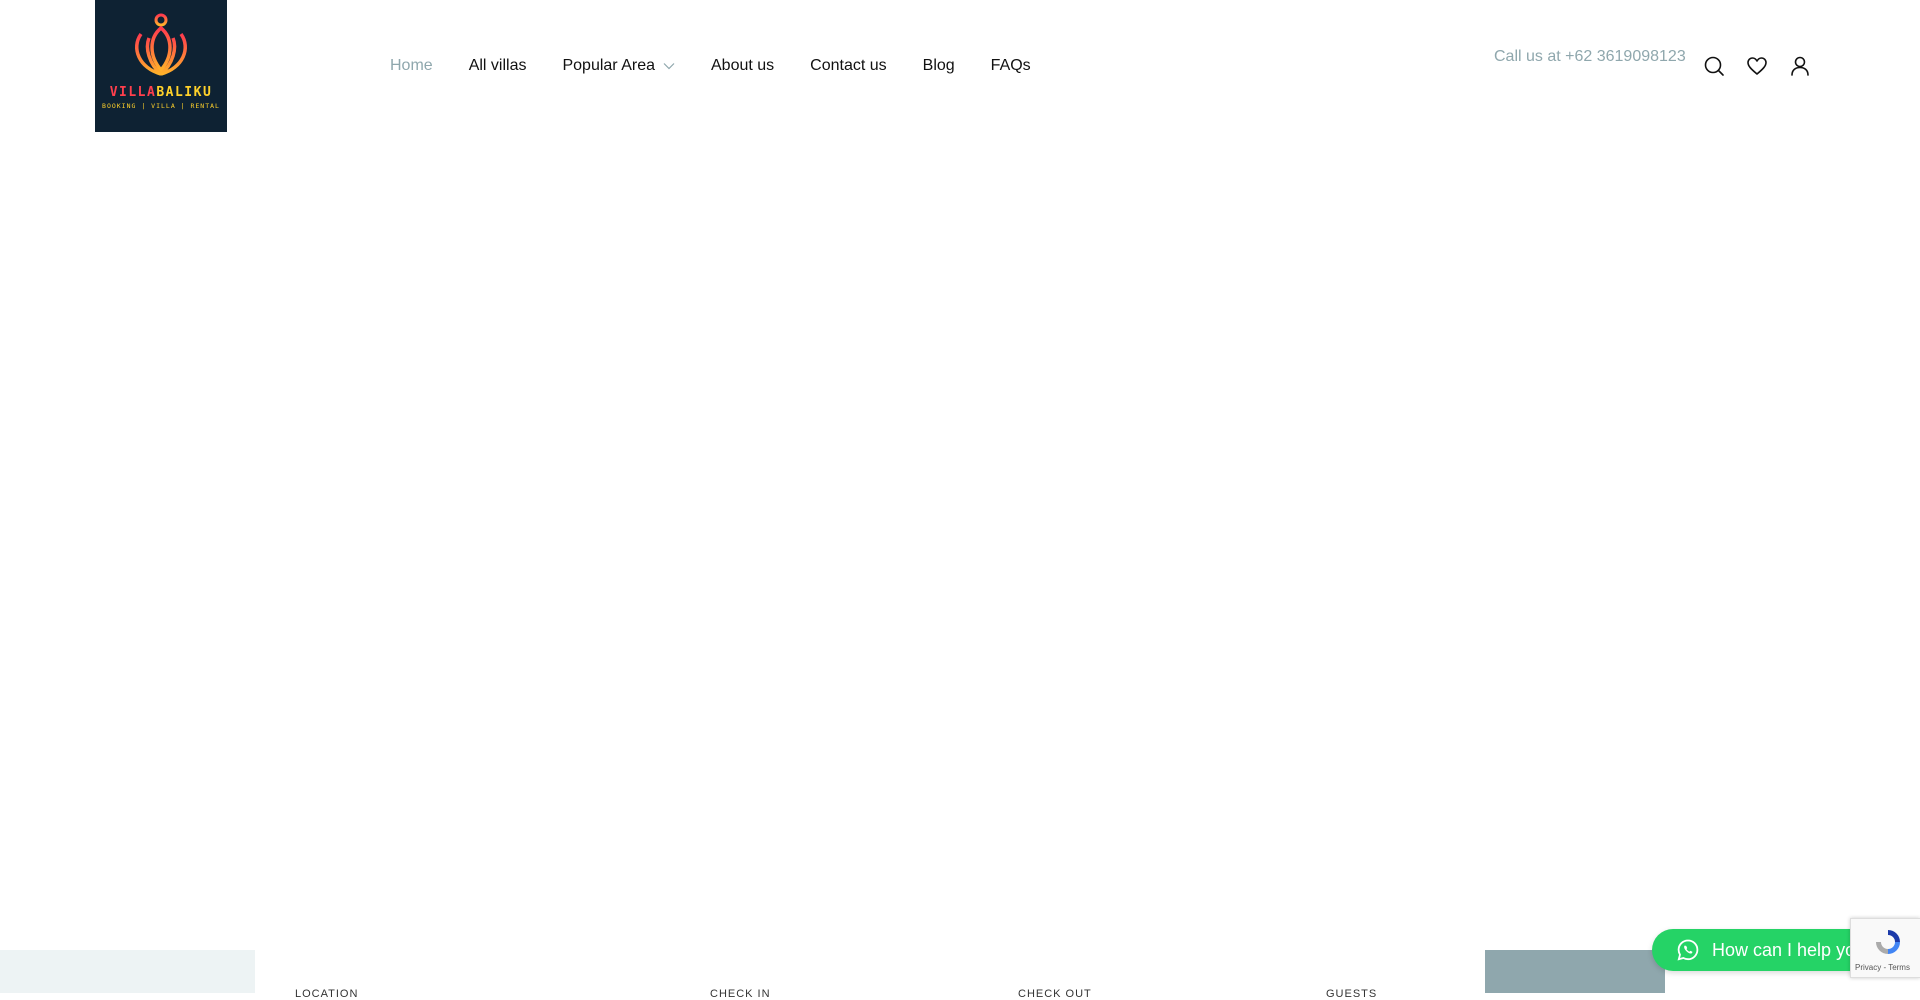 This screenshot has height=1000, width=1920. Describe the element at coordinates (1688, 950) in the screenshot. I see `whatsapp-icon` at that location.